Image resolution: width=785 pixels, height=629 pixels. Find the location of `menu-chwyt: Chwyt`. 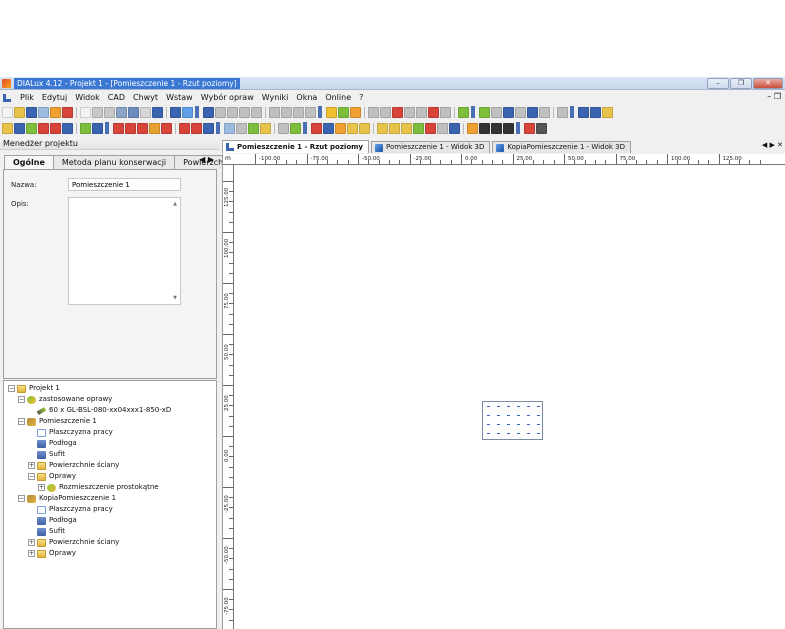

menu-chwyt: Chwyt is located at coordinates (145, 98).